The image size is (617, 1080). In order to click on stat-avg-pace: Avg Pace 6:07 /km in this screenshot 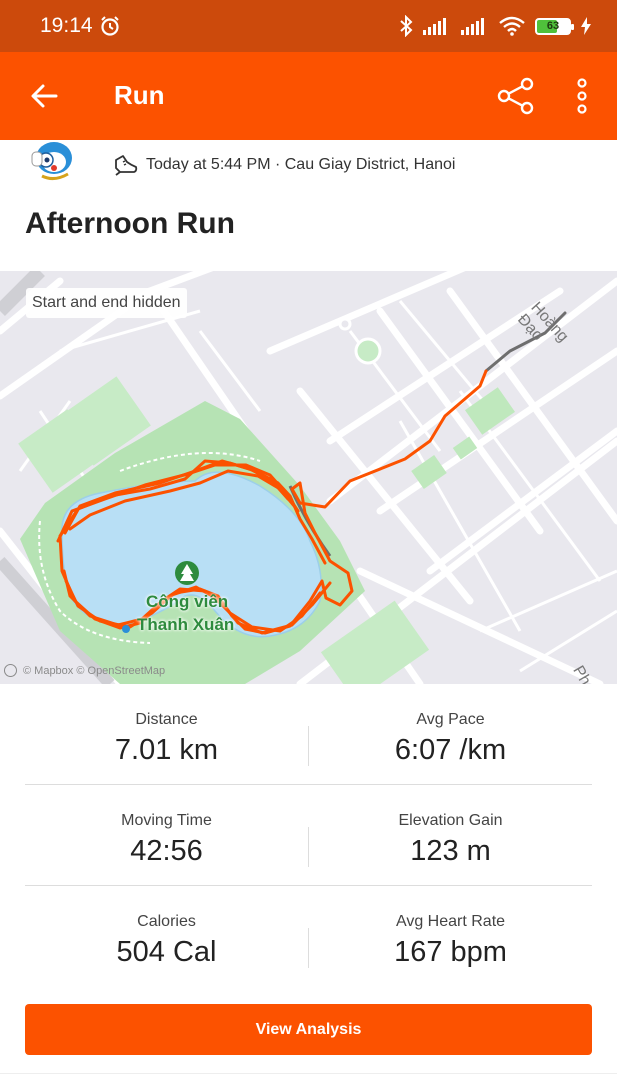, I will do `click(450, 734)`.